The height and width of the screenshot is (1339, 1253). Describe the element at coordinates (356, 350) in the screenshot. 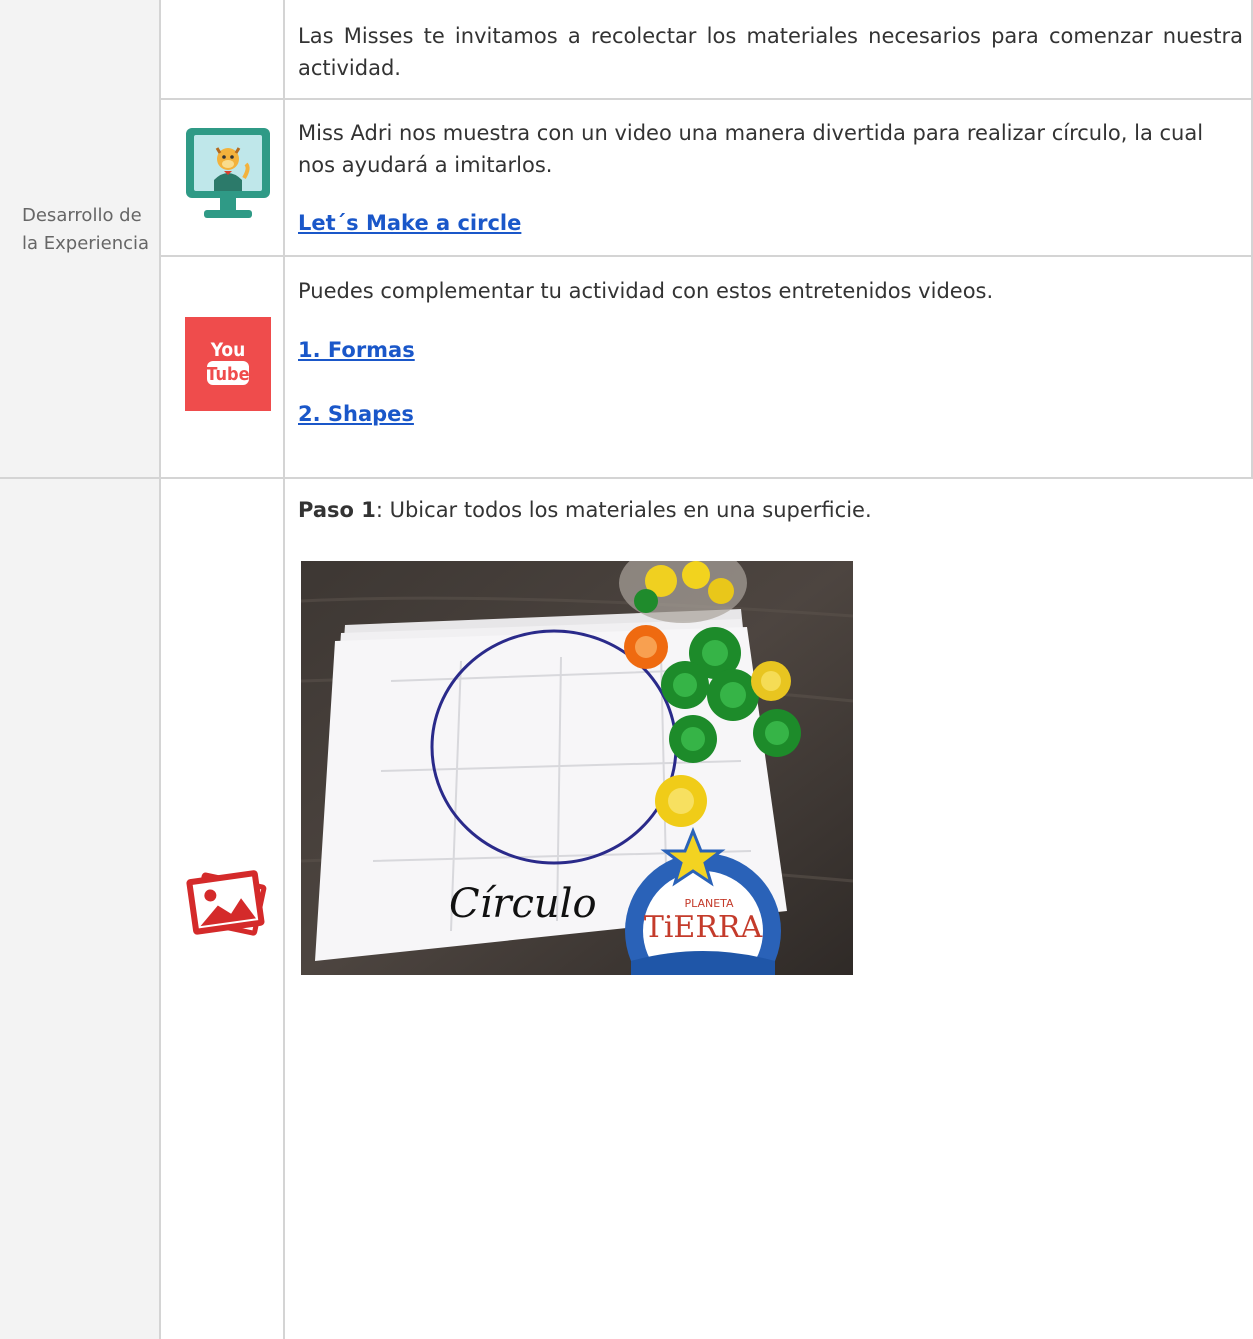

I see `video-link-formas: 1. Formas` at that location.